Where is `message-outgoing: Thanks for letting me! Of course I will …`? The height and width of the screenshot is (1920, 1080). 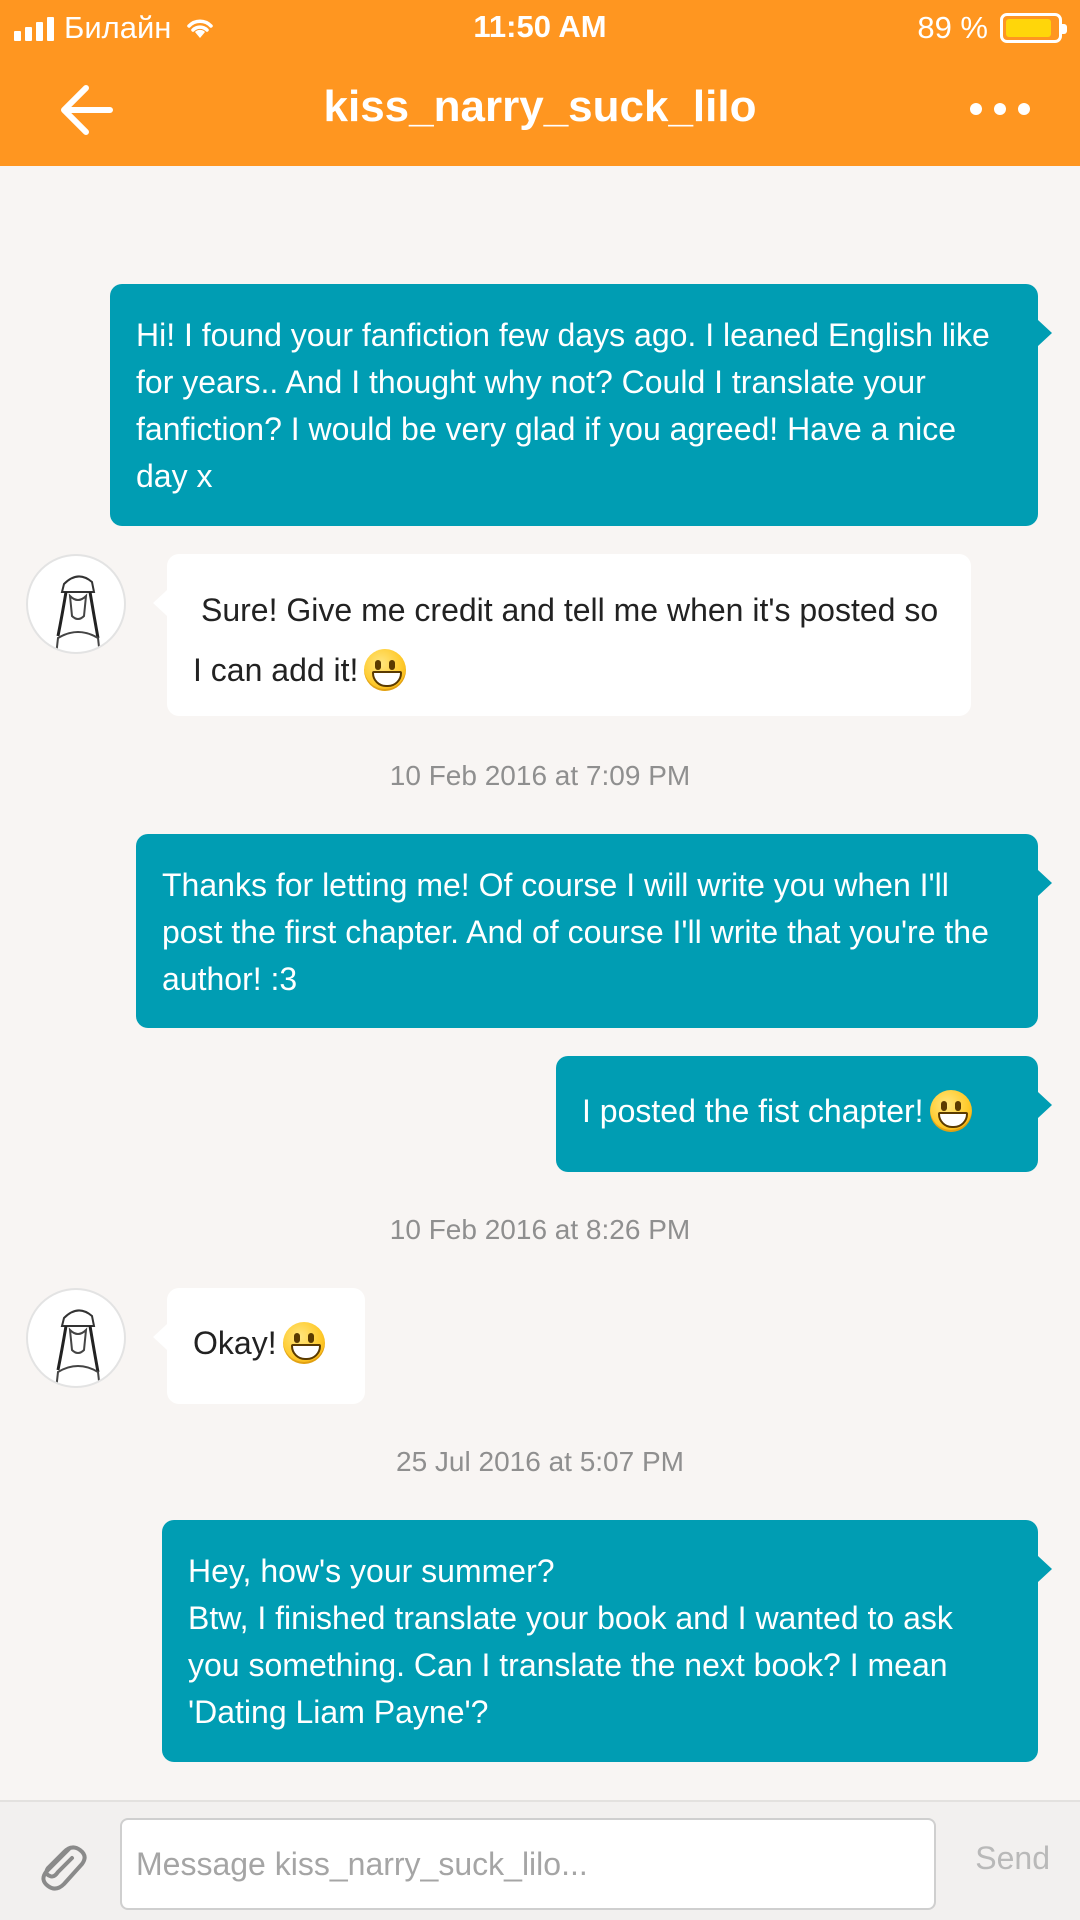
message-outgoing: Thanks for letting me! Of course I will … is located at coordinates (594, 931).